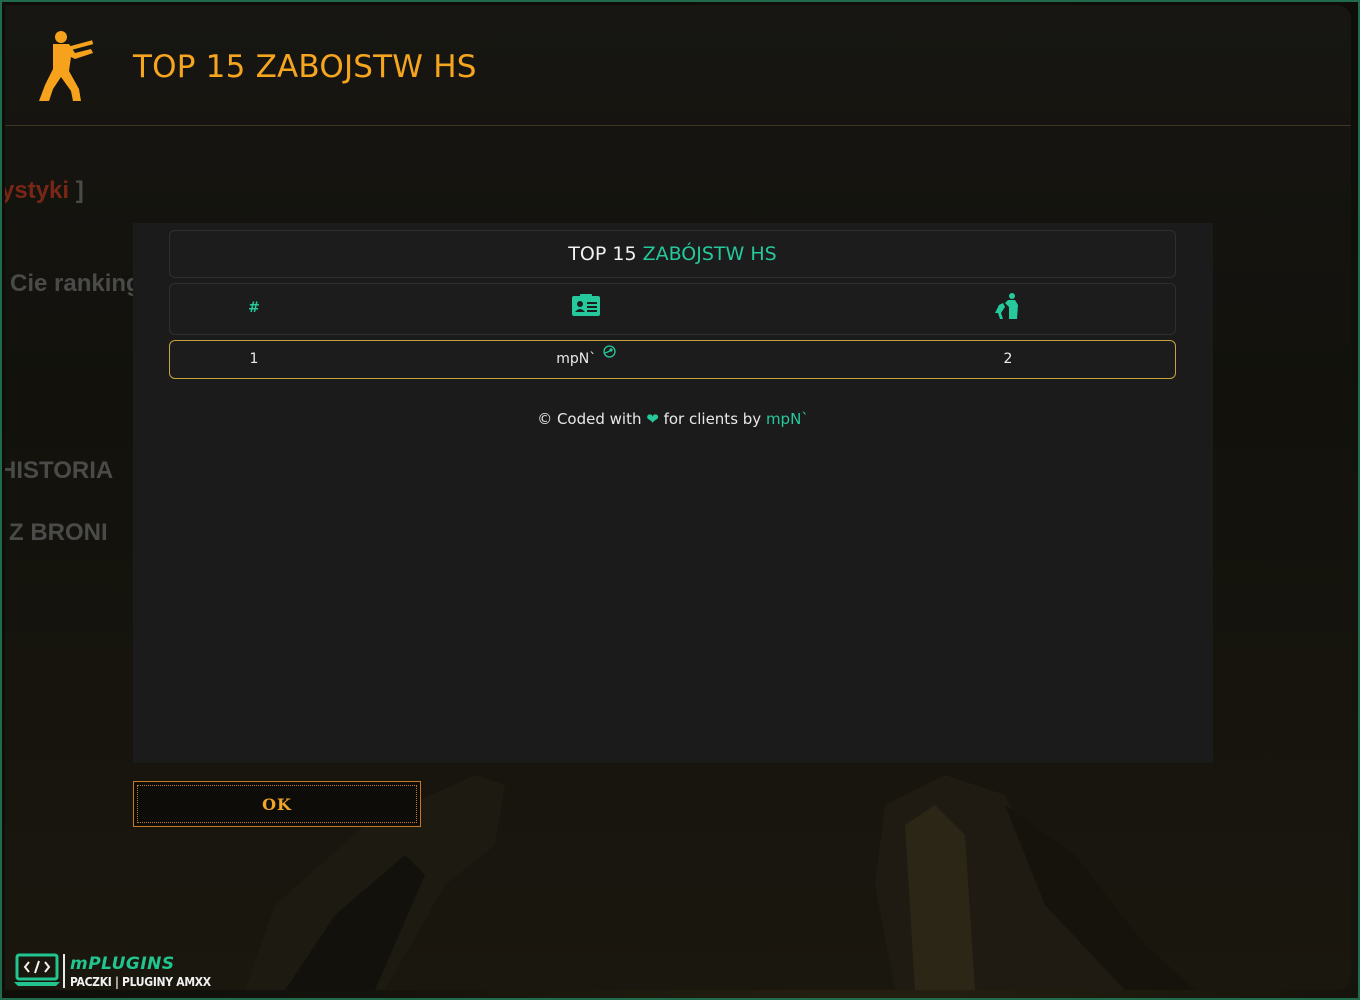  I want to click on table-header: #, so click(672, 309).